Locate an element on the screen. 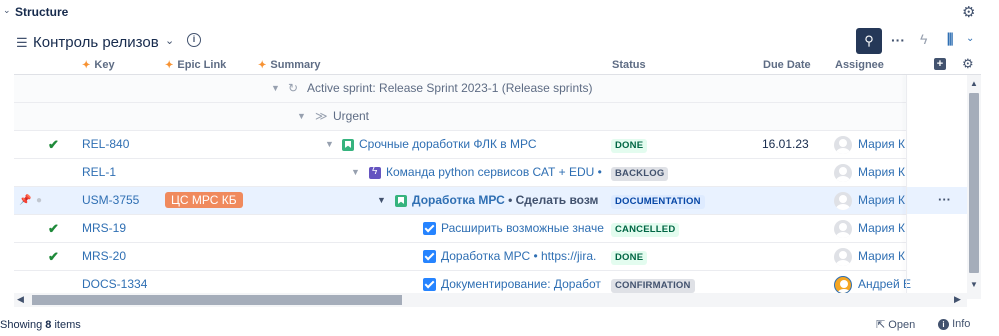 The width and height of the screenshot is (999, 336). issue-key: MRS-20 is located at coordinates (104, 256).